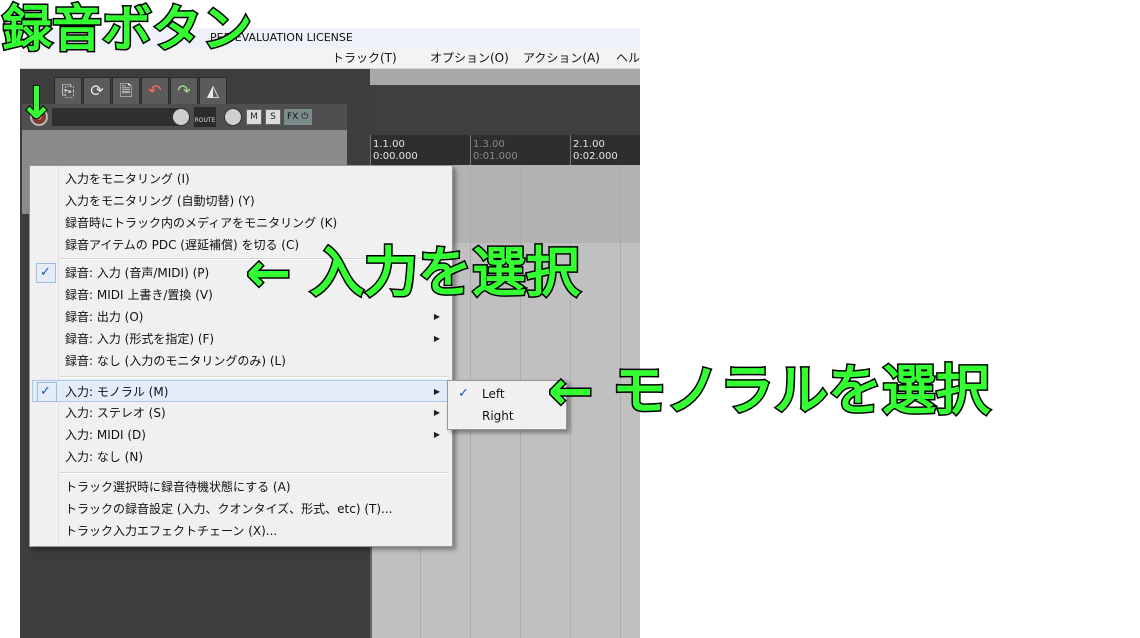  Describe the element at coordinates (273, 117) in the screenshot. I see `solo-button: S` at that location.